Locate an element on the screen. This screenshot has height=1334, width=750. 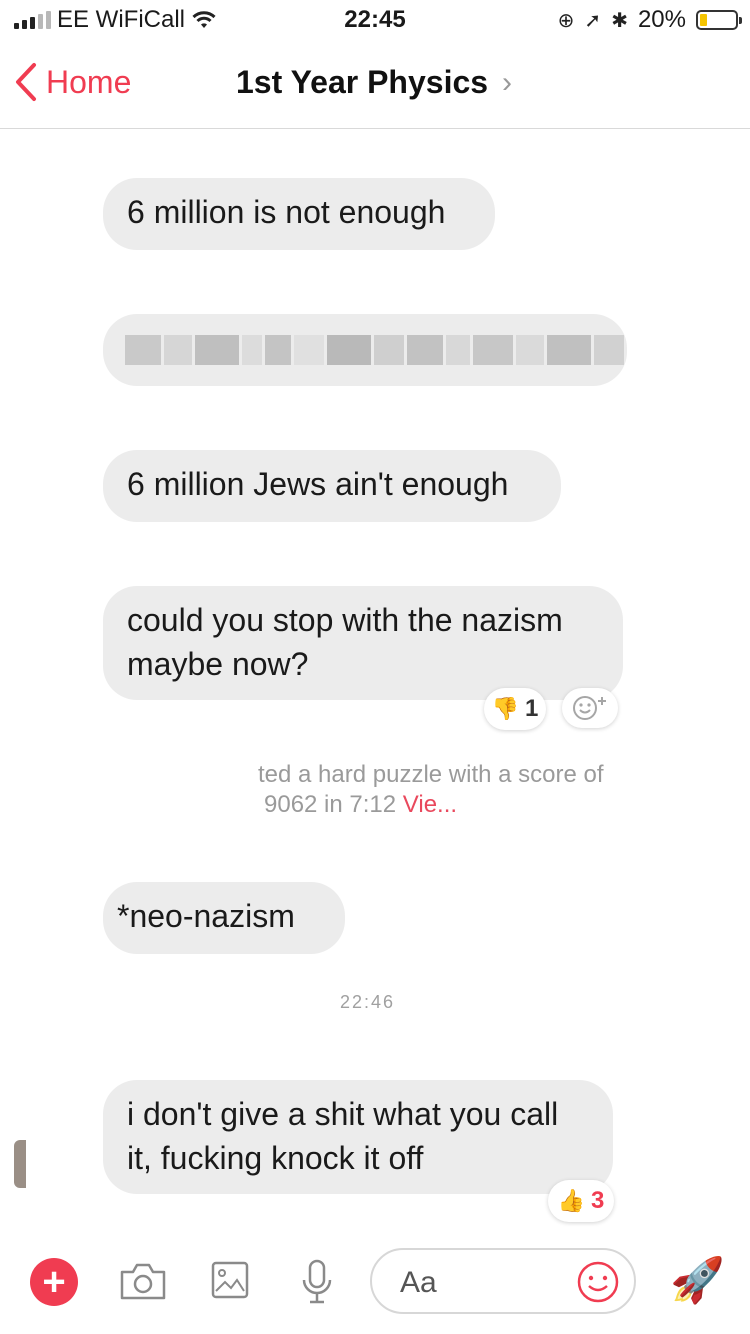
avatar is located at coordinates (20, 1164).